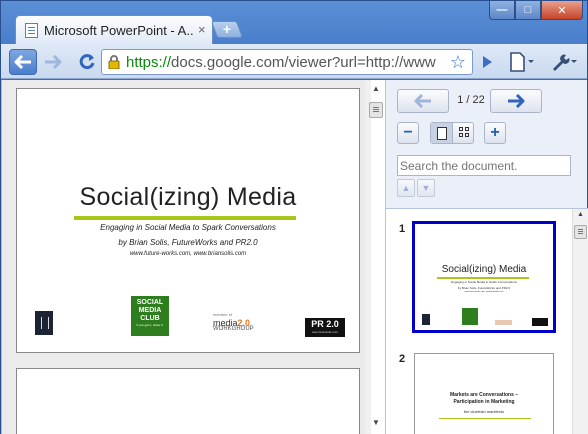  I want to click on document-scrollbar-track, so click(368, 257).